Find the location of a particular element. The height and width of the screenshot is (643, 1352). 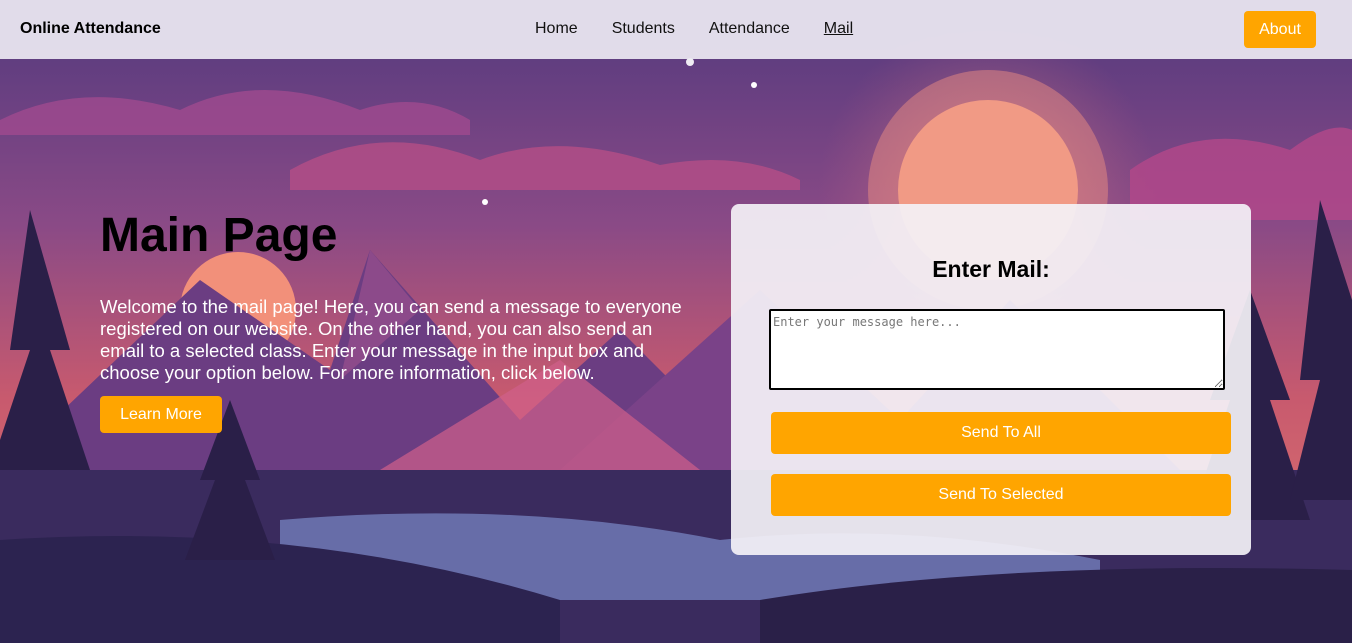

message-textarea is located at coordinates (997, 349).